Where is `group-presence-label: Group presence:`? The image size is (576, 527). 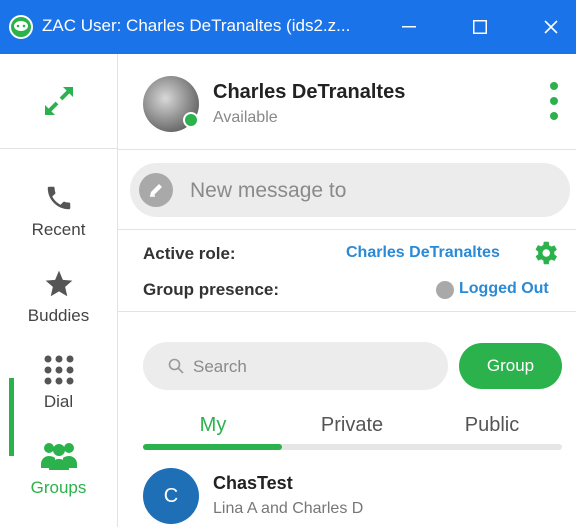 group-presence-label: Group presence: is located at coordinates (211, 289).